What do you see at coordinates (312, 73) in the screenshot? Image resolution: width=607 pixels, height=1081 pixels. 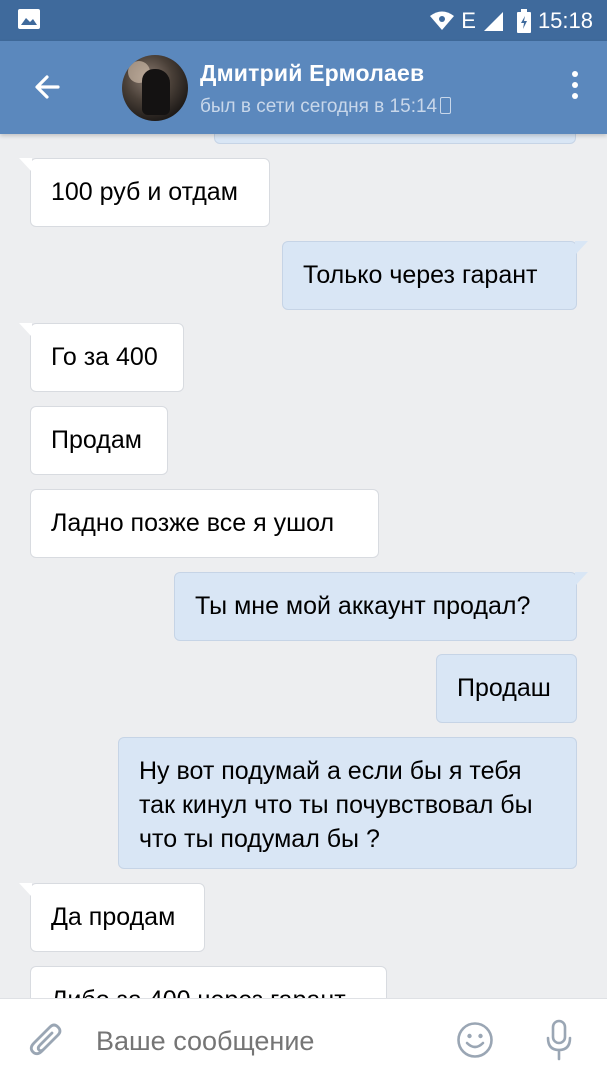 I see `contact-name: Дмитрий Ермолаев` at bounding box center [312, 73].